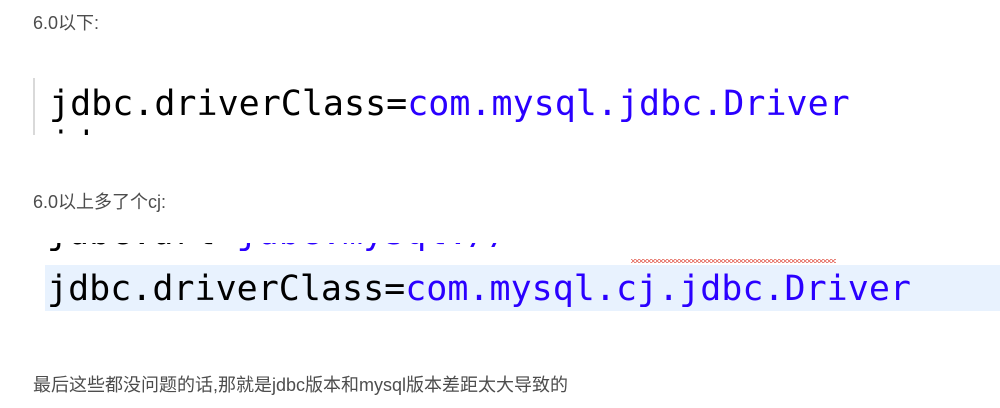  Describe the element at coordinates (100, 202) in the screenshot. I see `paragraph-above-6: 6.0以上多了个cj:` at that location.